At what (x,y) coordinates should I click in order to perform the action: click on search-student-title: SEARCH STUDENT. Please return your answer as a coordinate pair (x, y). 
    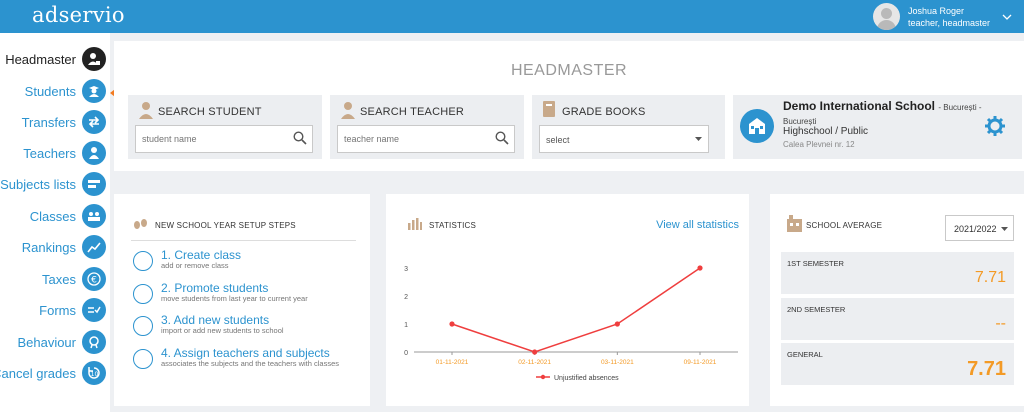
    Looking at the image, I should click on (210, 112).